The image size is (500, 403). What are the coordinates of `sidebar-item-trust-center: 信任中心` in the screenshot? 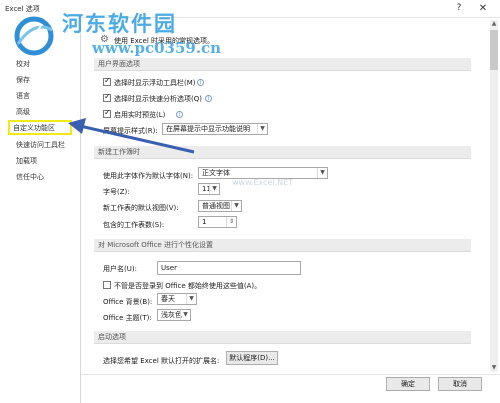 It's located at (40, 177).